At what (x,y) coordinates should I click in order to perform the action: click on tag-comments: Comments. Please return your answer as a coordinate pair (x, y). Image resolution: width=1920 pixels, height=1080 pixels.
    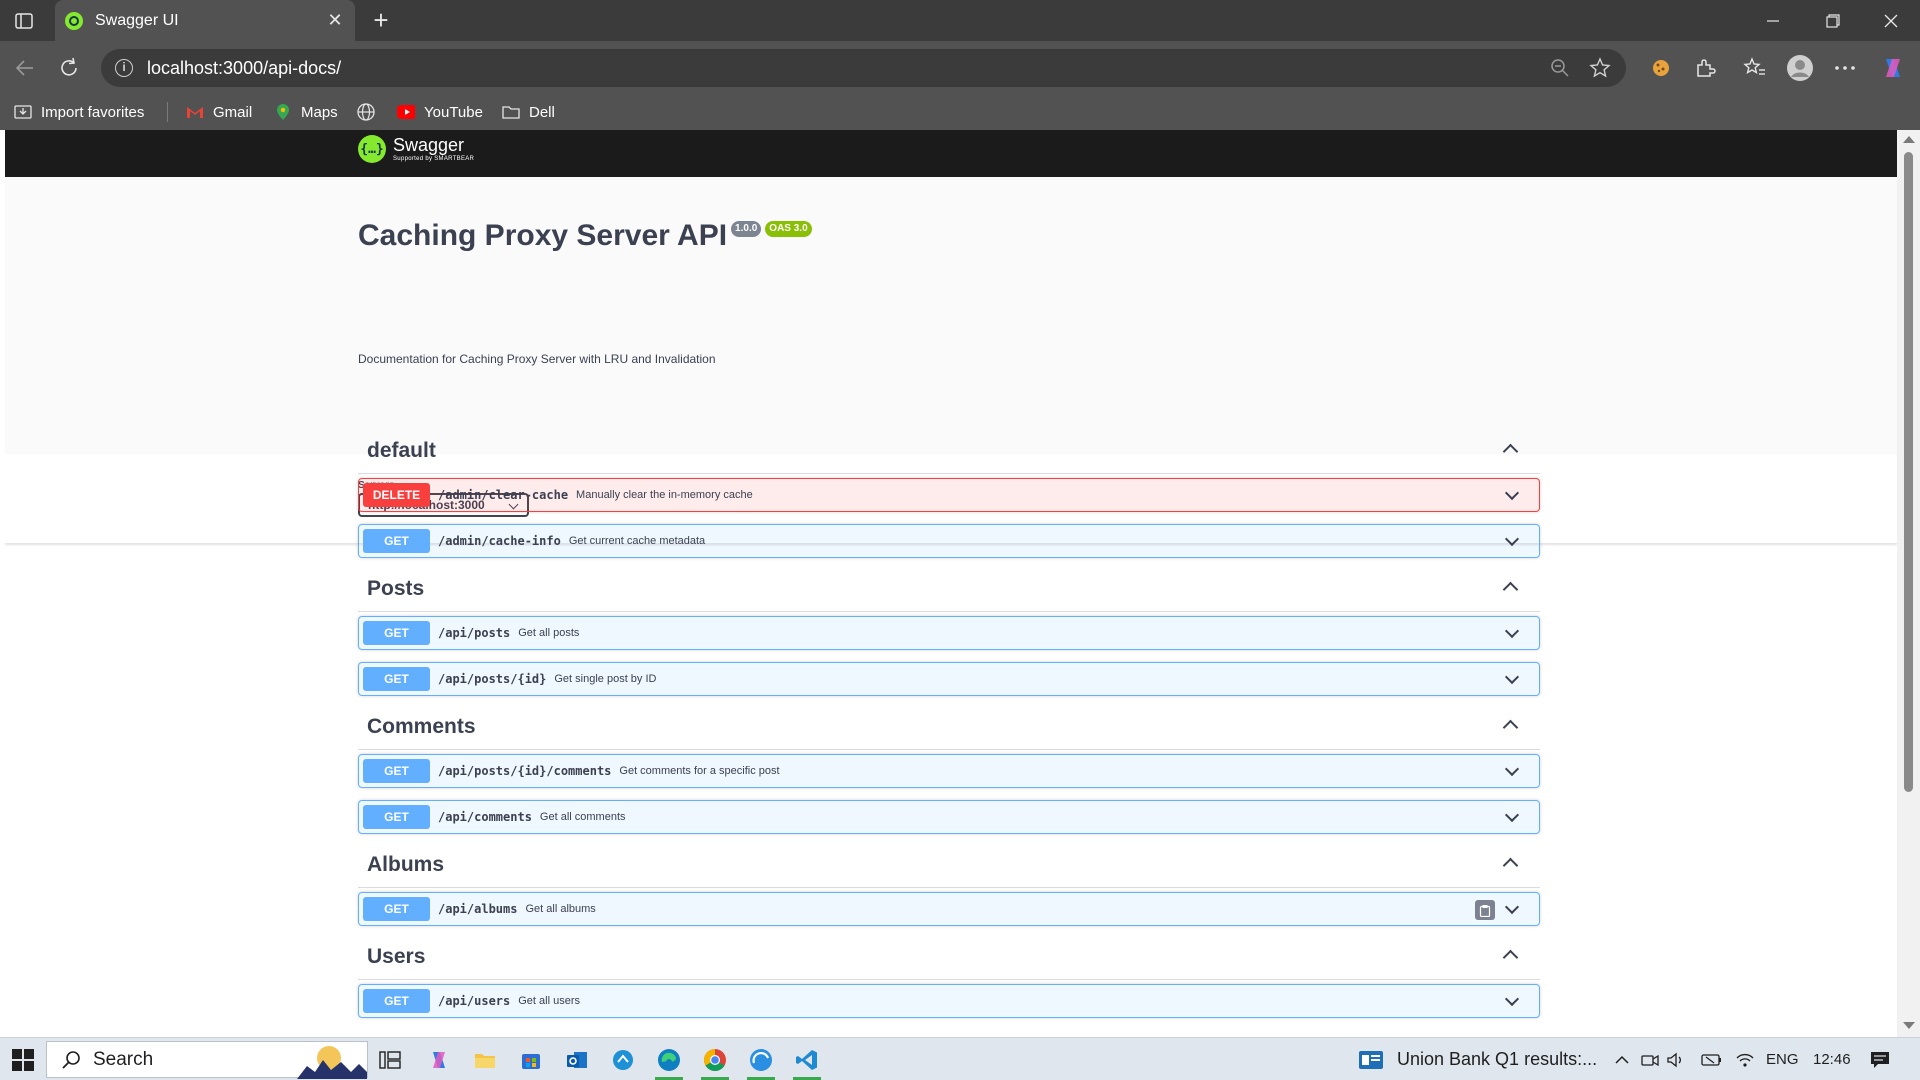
    Looking at the image, I should click on (949, 726).